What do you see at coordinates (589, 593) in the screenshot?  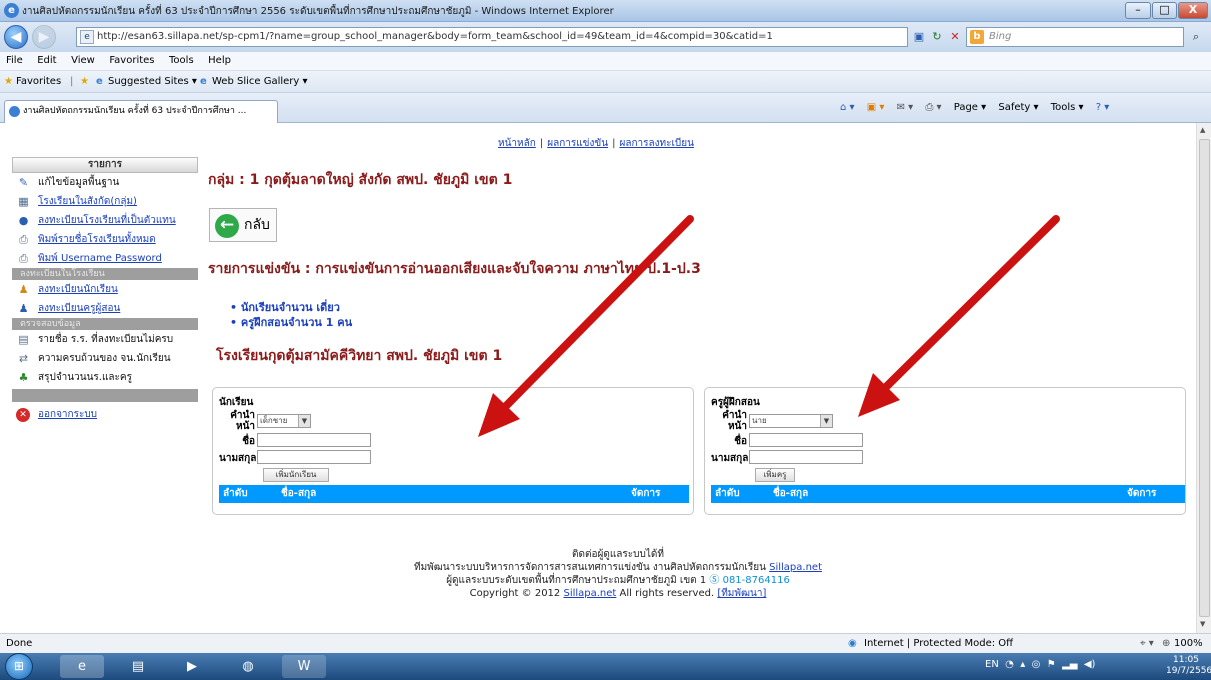 I see `footer-copyright-link: Sillapa.net` at bounding box center [589, 593].